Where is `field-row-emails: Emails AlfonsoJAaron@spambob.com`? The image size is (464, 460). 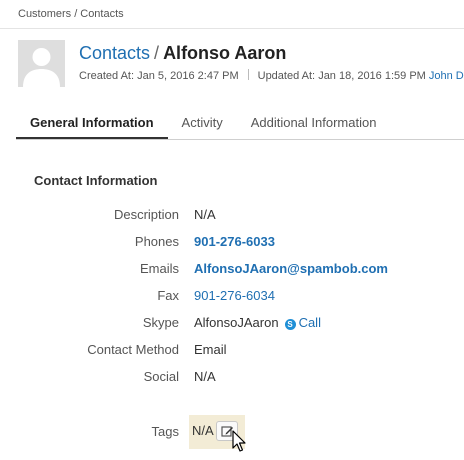
field-row-emails: Emails AlfonsoJAaron@spambob.com is located at coordinates (232, 269).